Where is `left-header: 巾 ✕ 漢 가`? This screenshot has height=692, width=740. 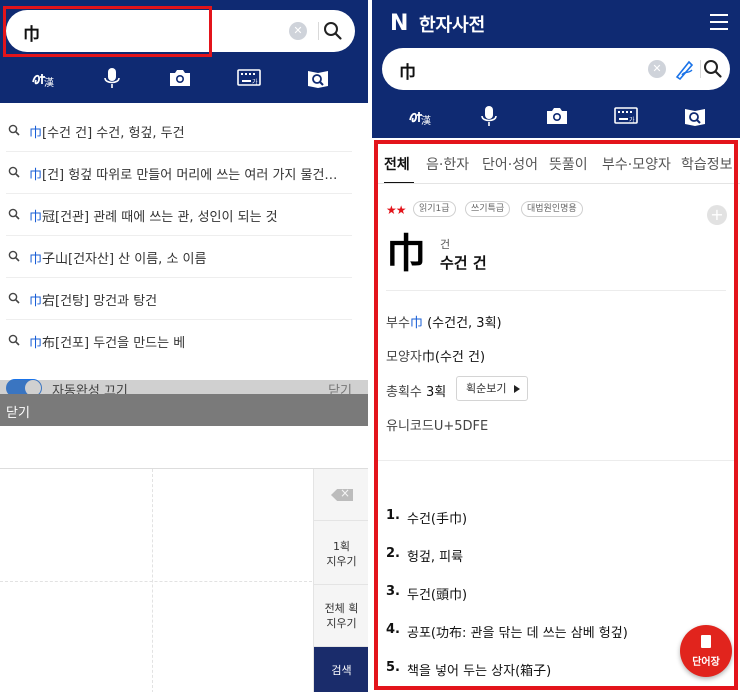
left-header: 巾 ✕ 漢 가 is located at coordinates (184, 51).